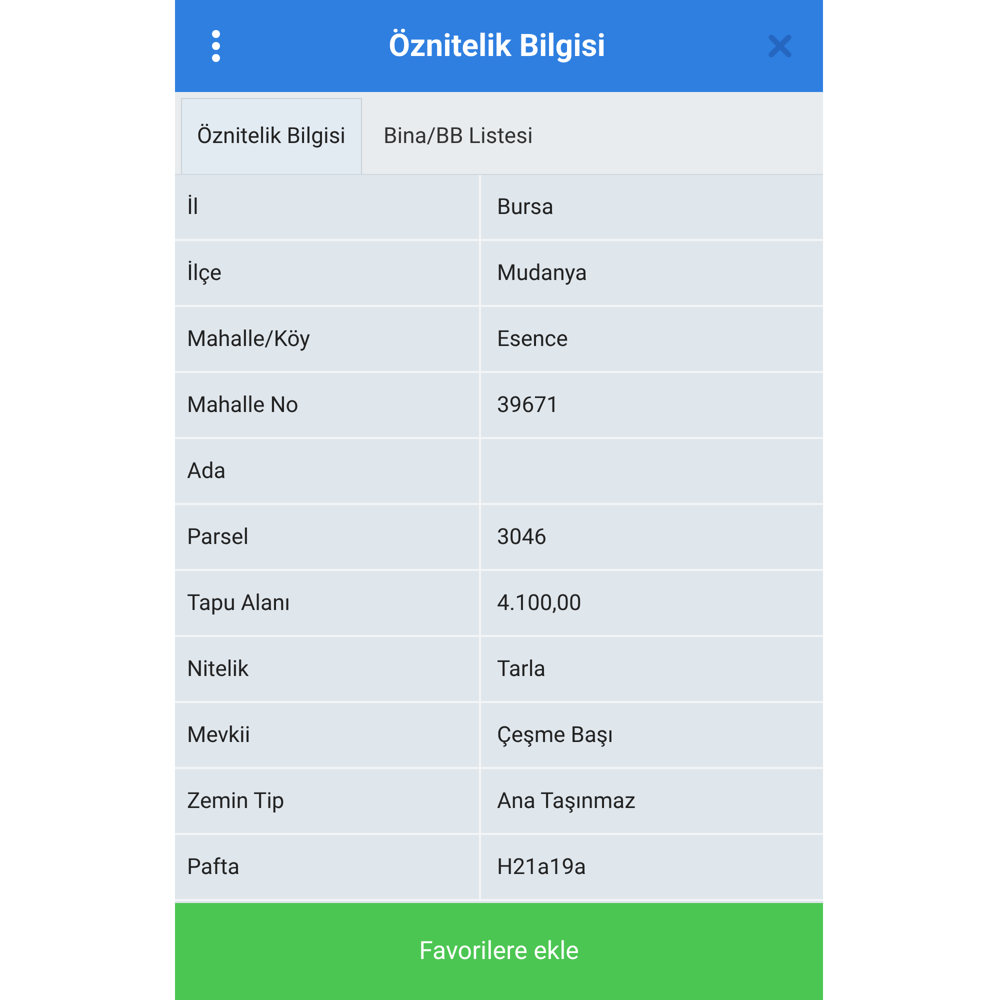 The image size is (1000, 1000). Describe the element at coordinates (328, 207) in the screenshot. I see `attribute-label: İl` at that location.